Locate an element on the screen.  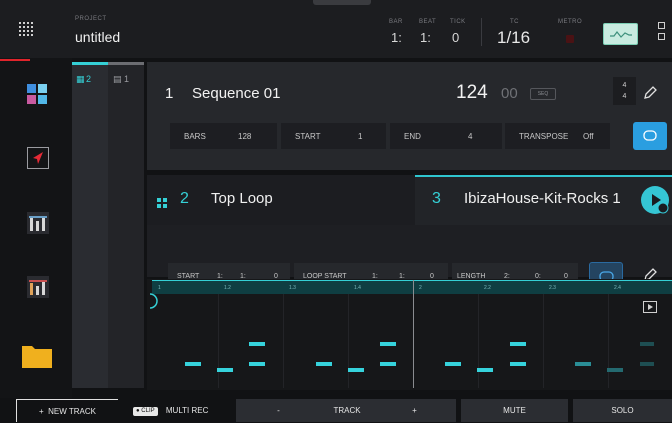
mute-button: MUTE is located at coordinates (514, 410).